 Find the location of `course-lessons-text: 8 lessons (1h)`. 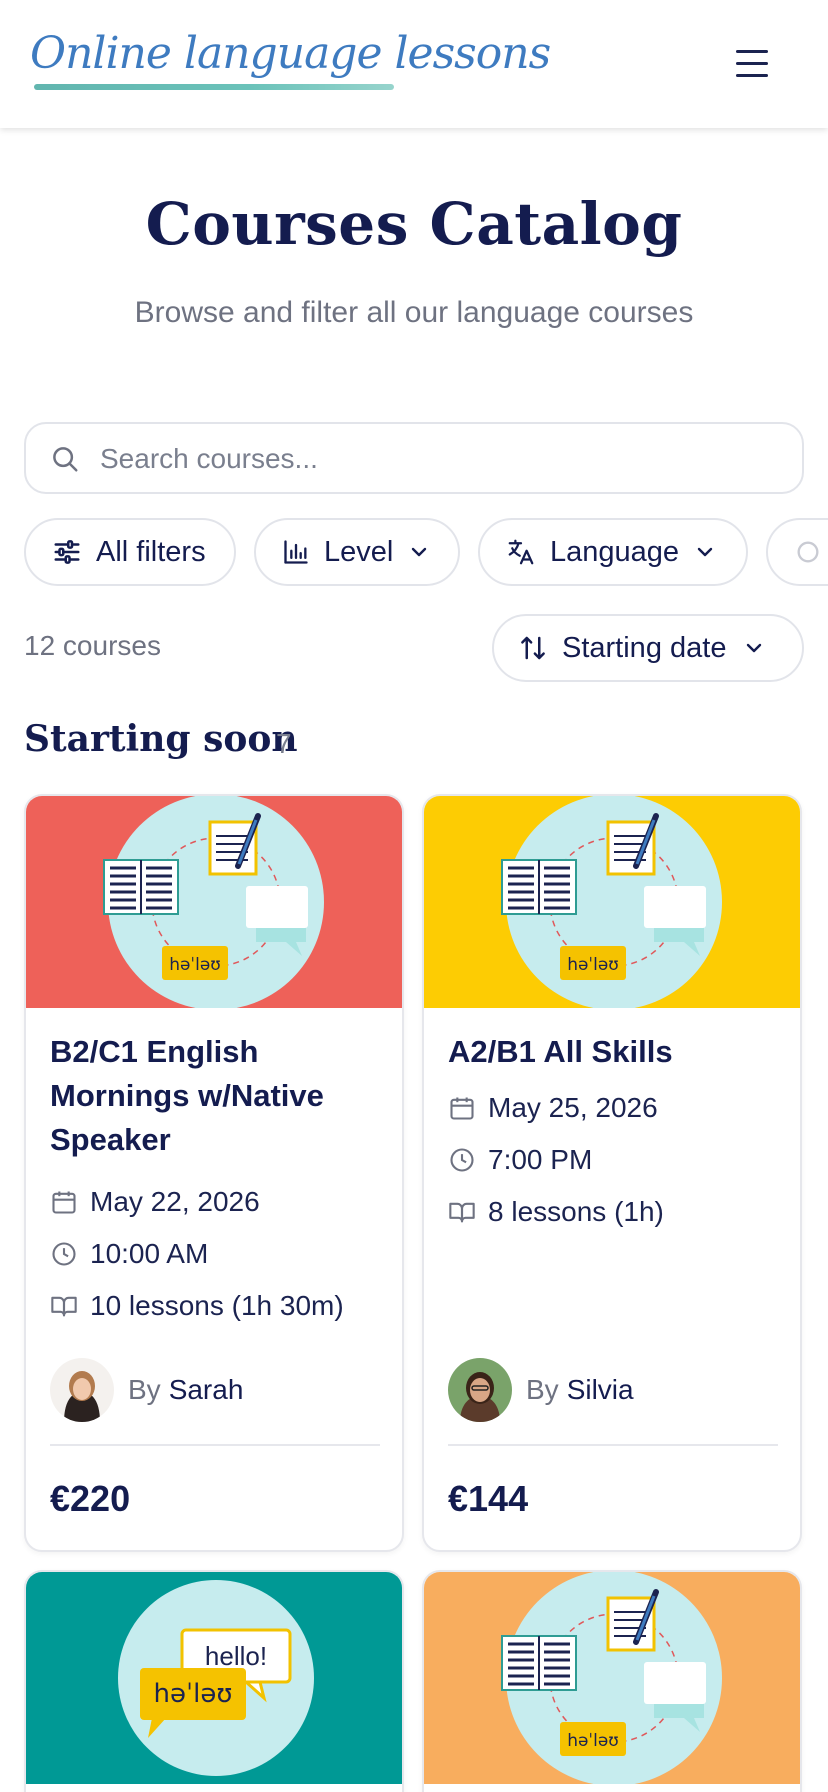

course-lessons-text: 8 lessons (1h) is located at coordinates (576, 1211).